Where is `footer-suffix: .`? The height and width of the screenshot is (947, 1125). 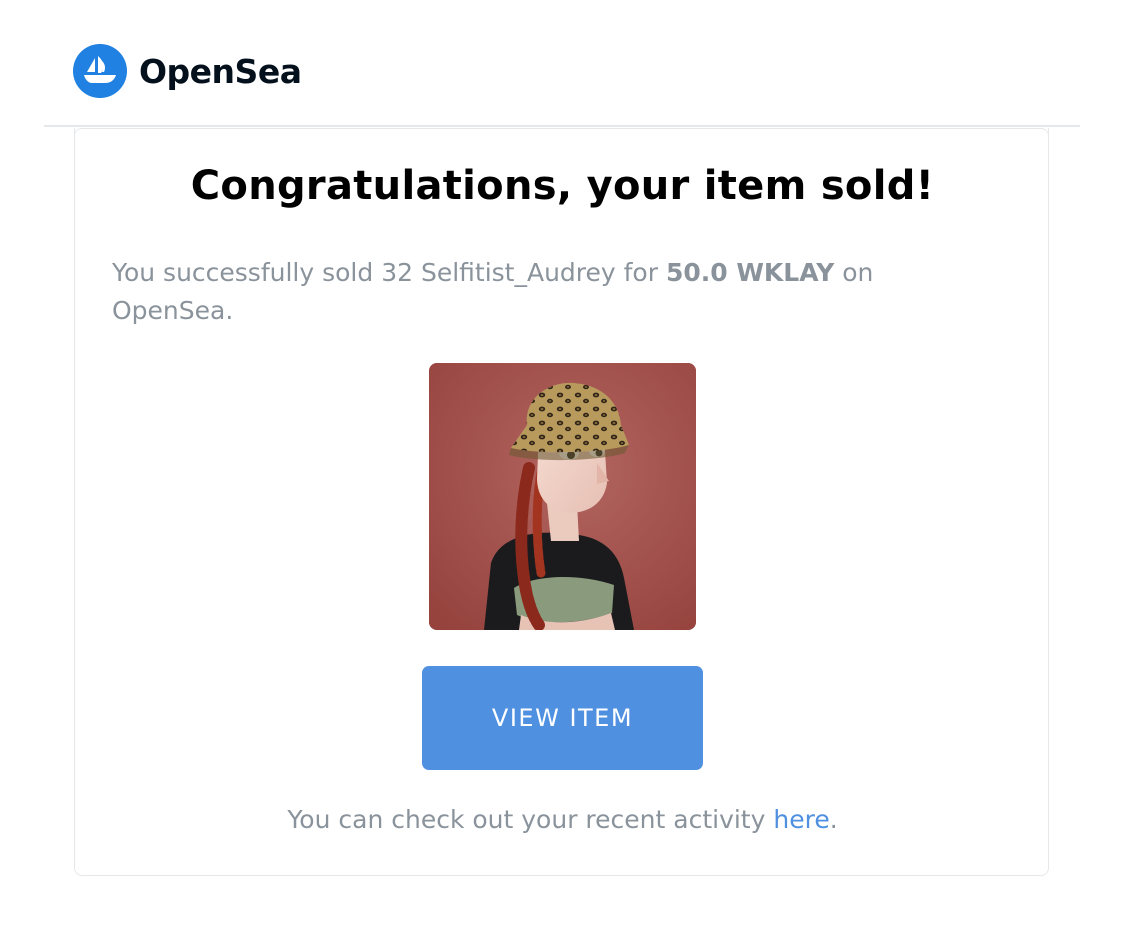 footer-suffix: . is located at coordinates (833, 819).